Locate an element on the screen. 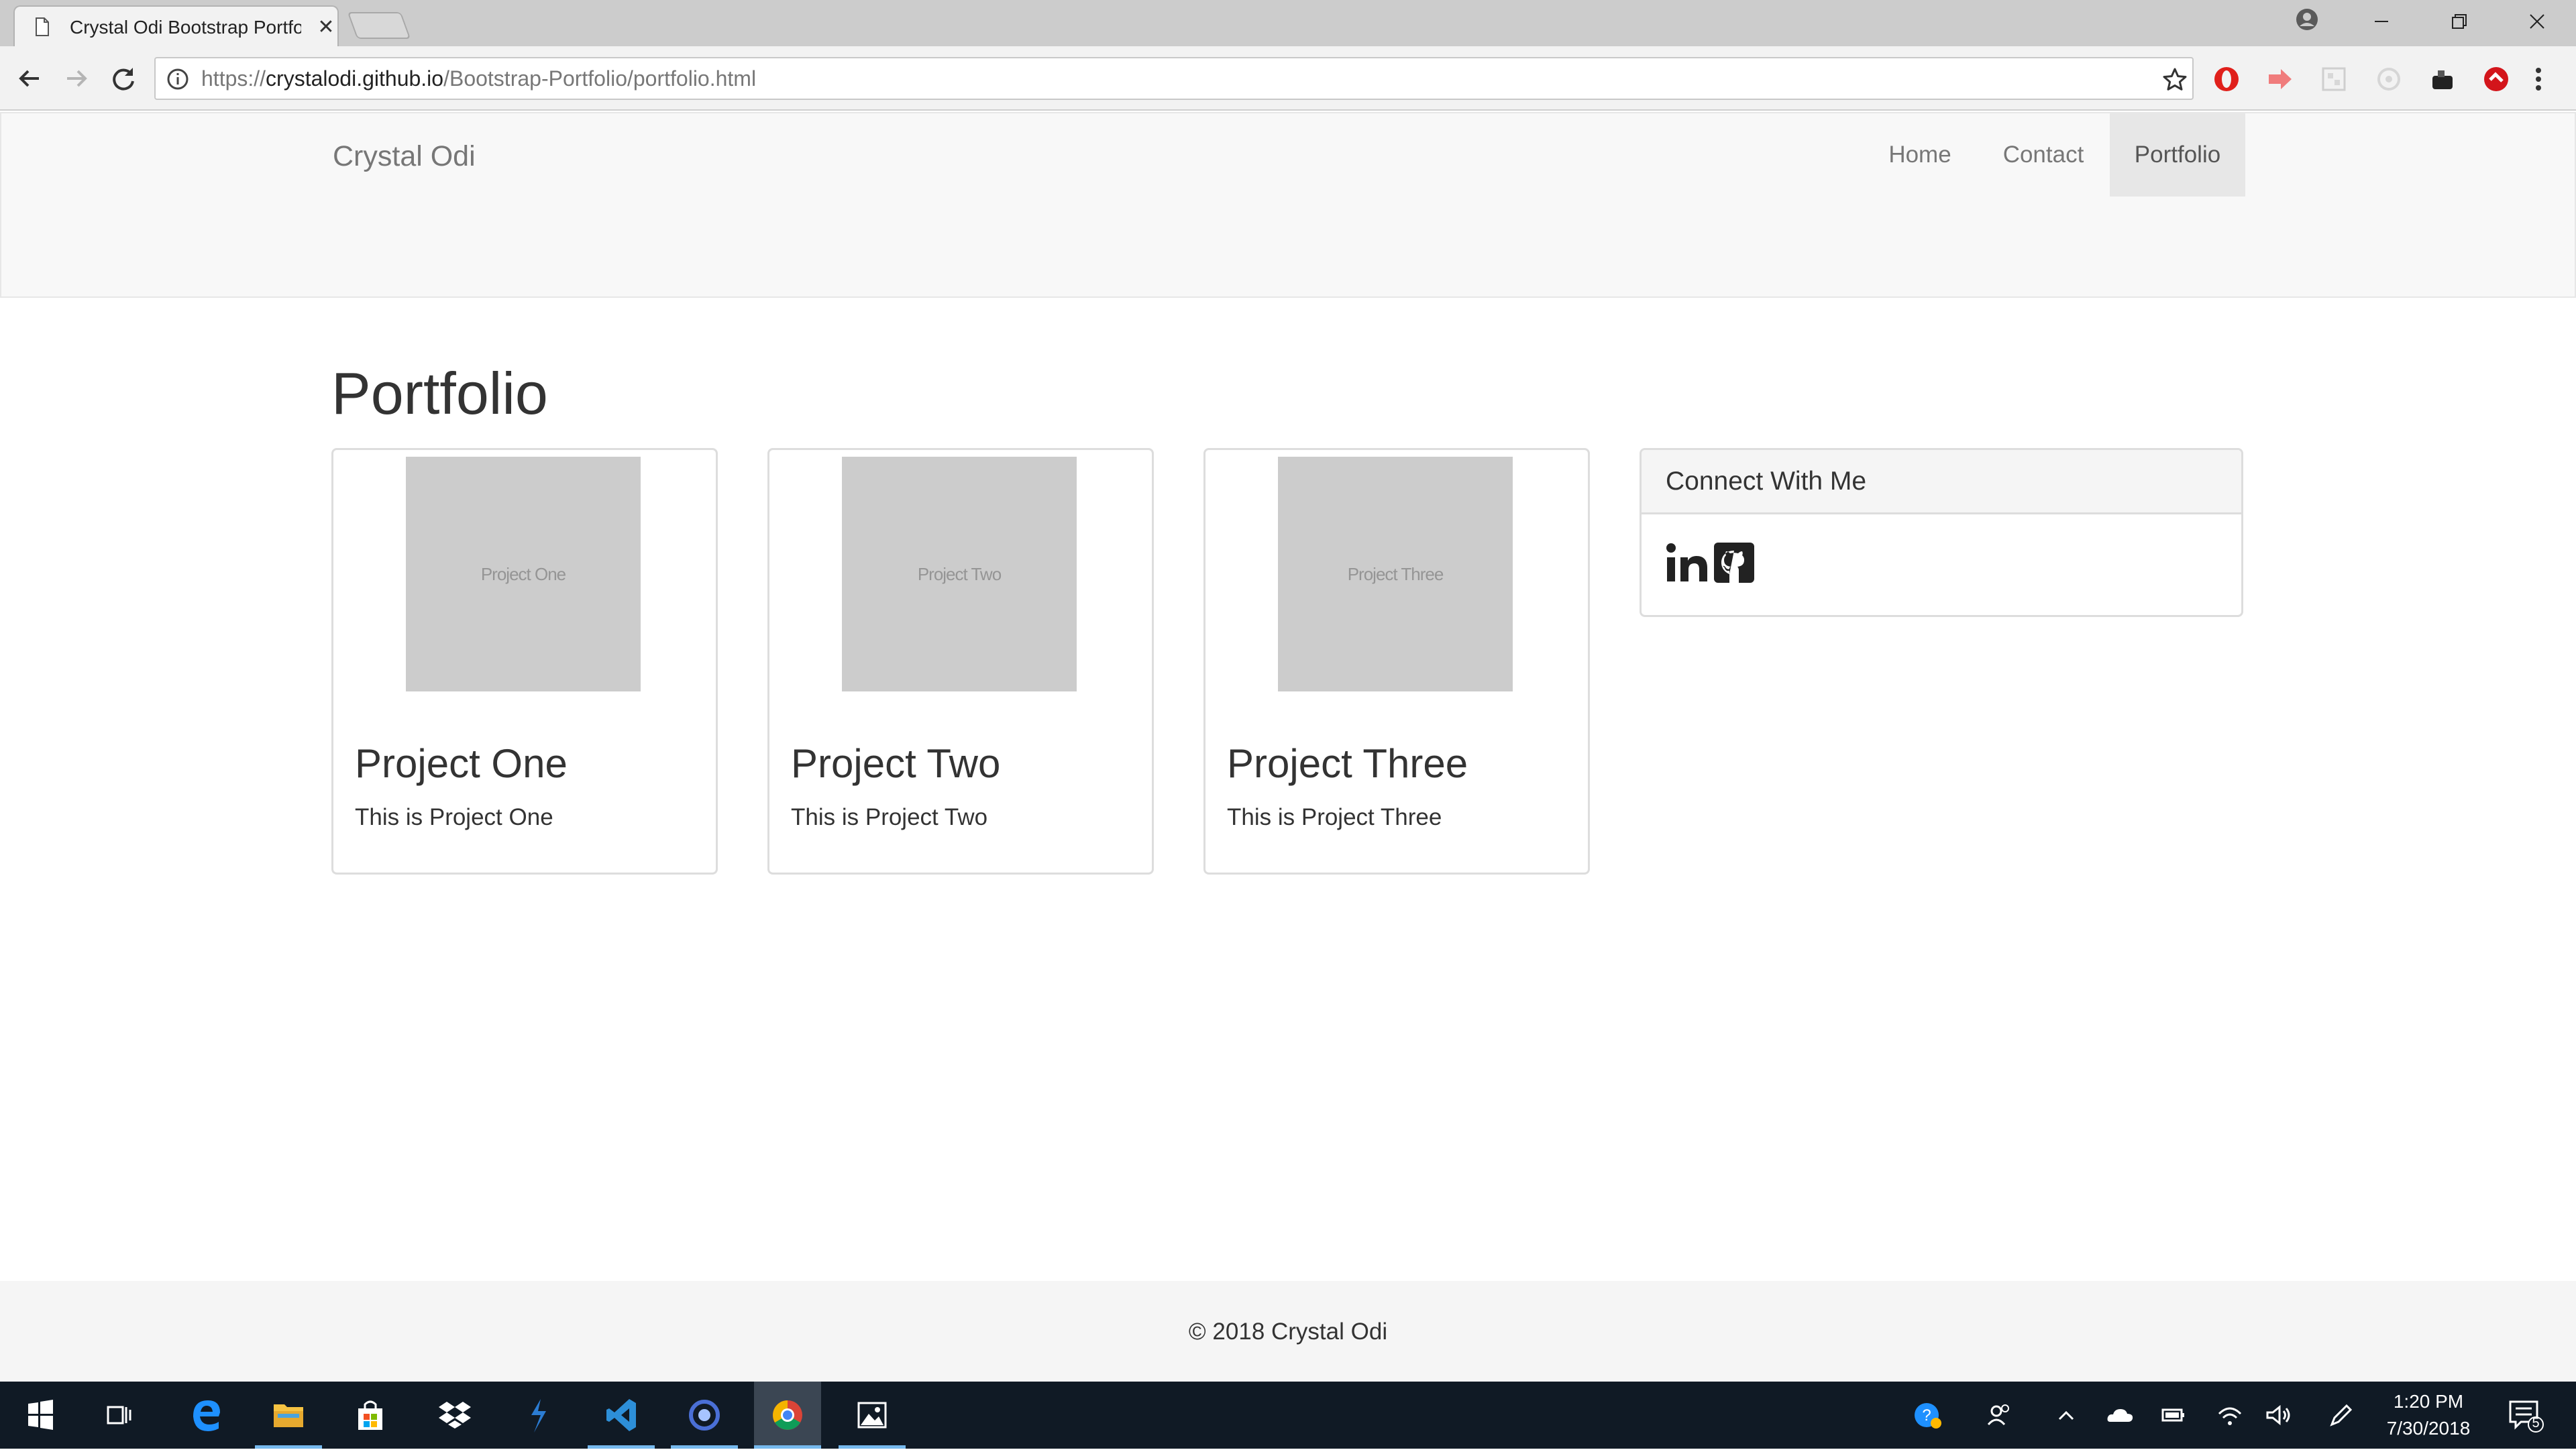  task-view-icon is located at coordinates (119, 1416).